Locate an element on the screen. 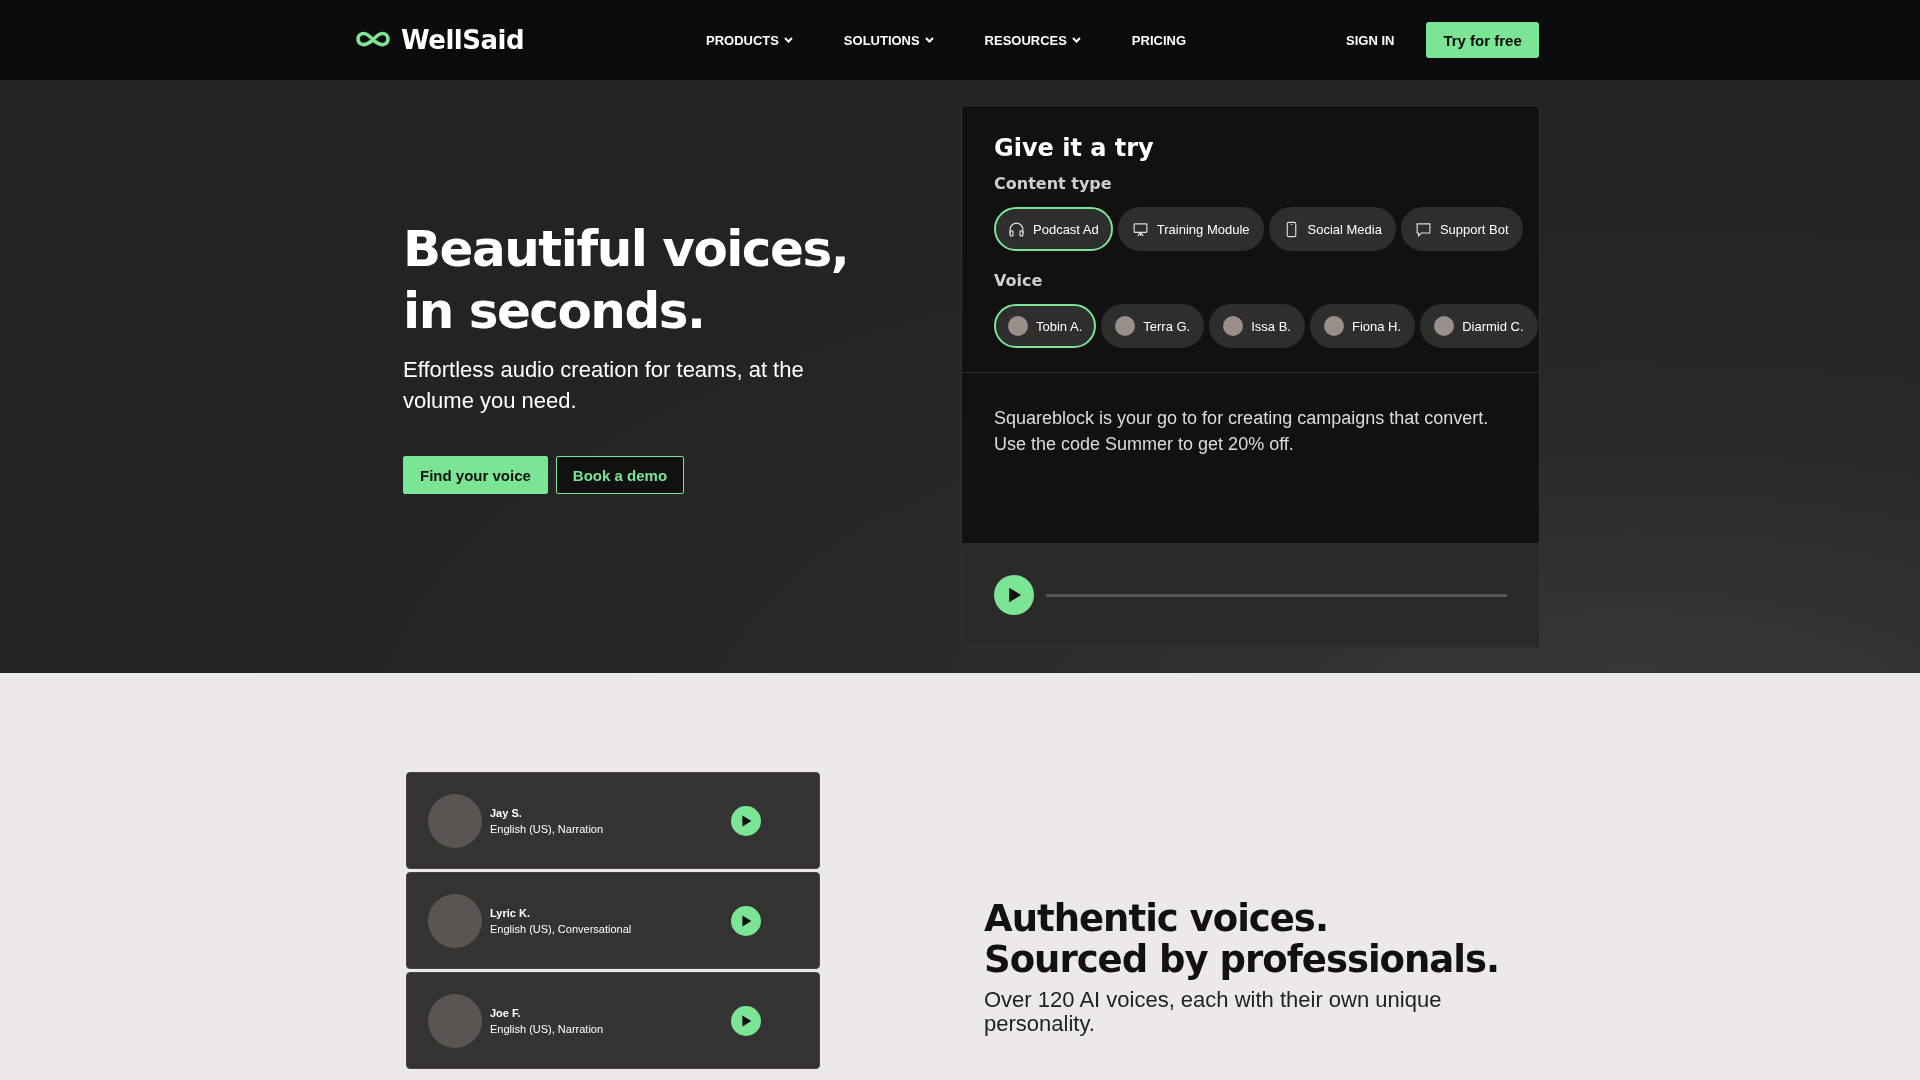 This screenshot has height=1080, width=1920. content-type-chip: Social Media is located at coordinates (1332, 229).